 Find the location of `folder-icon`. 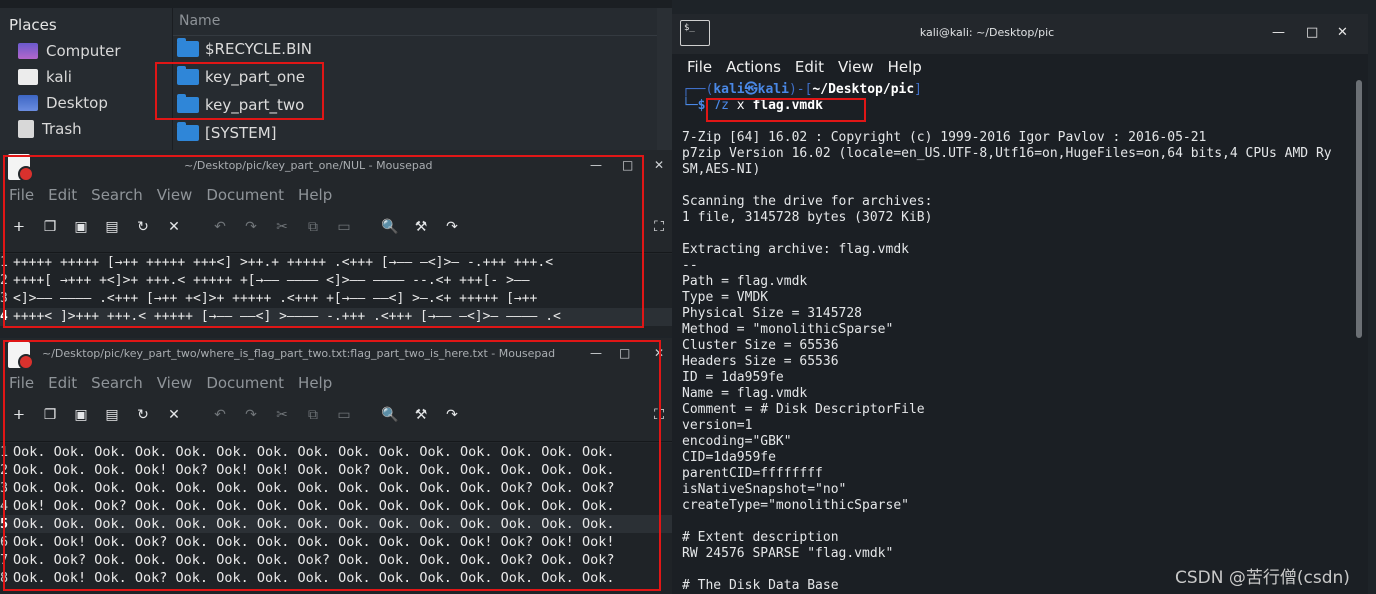

folder-icon is located at coordinates (188, 75).